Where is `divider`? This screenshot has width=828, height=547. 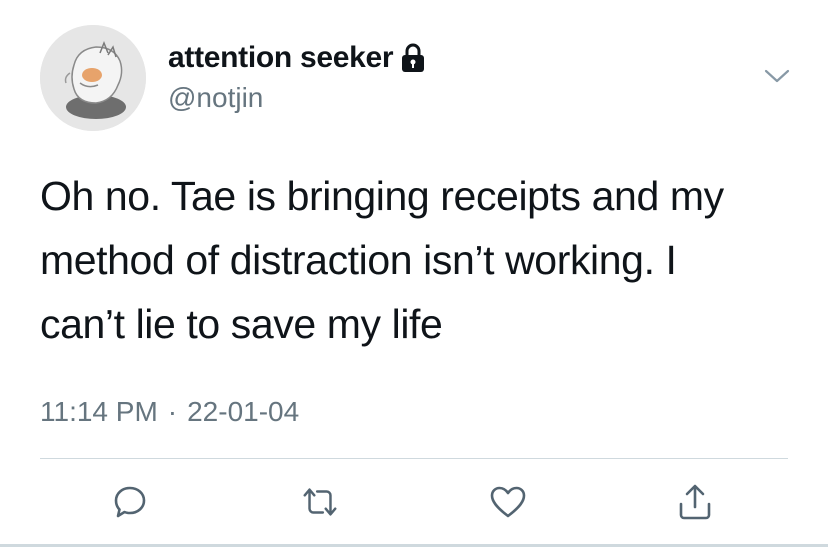 divider is located at coordinates (414, 458).